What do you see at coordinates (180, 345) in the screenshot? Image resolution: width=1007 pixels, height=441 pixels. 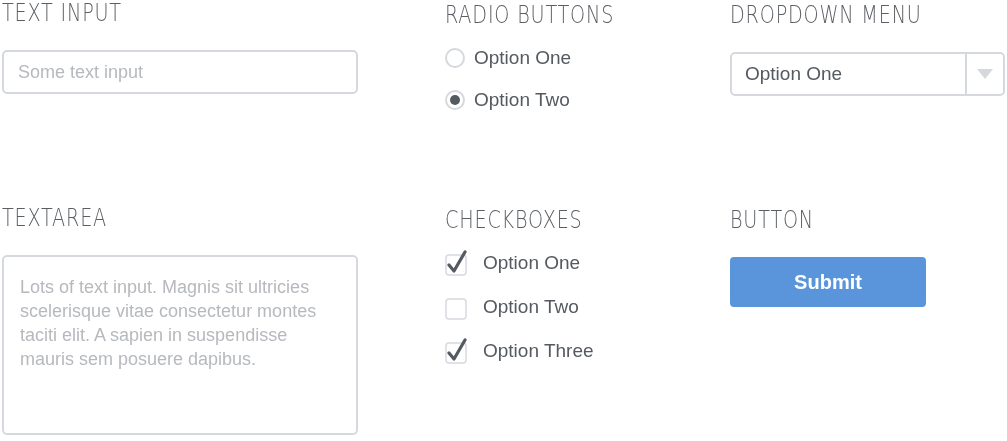 I see `textarea: Lots of text input. Magnis sit ultricies scelerisque vitae consectetur montes taciti elit. A sapien in suspendisse mauris sem posuere dapibus.` at bounding box center [180, 345].